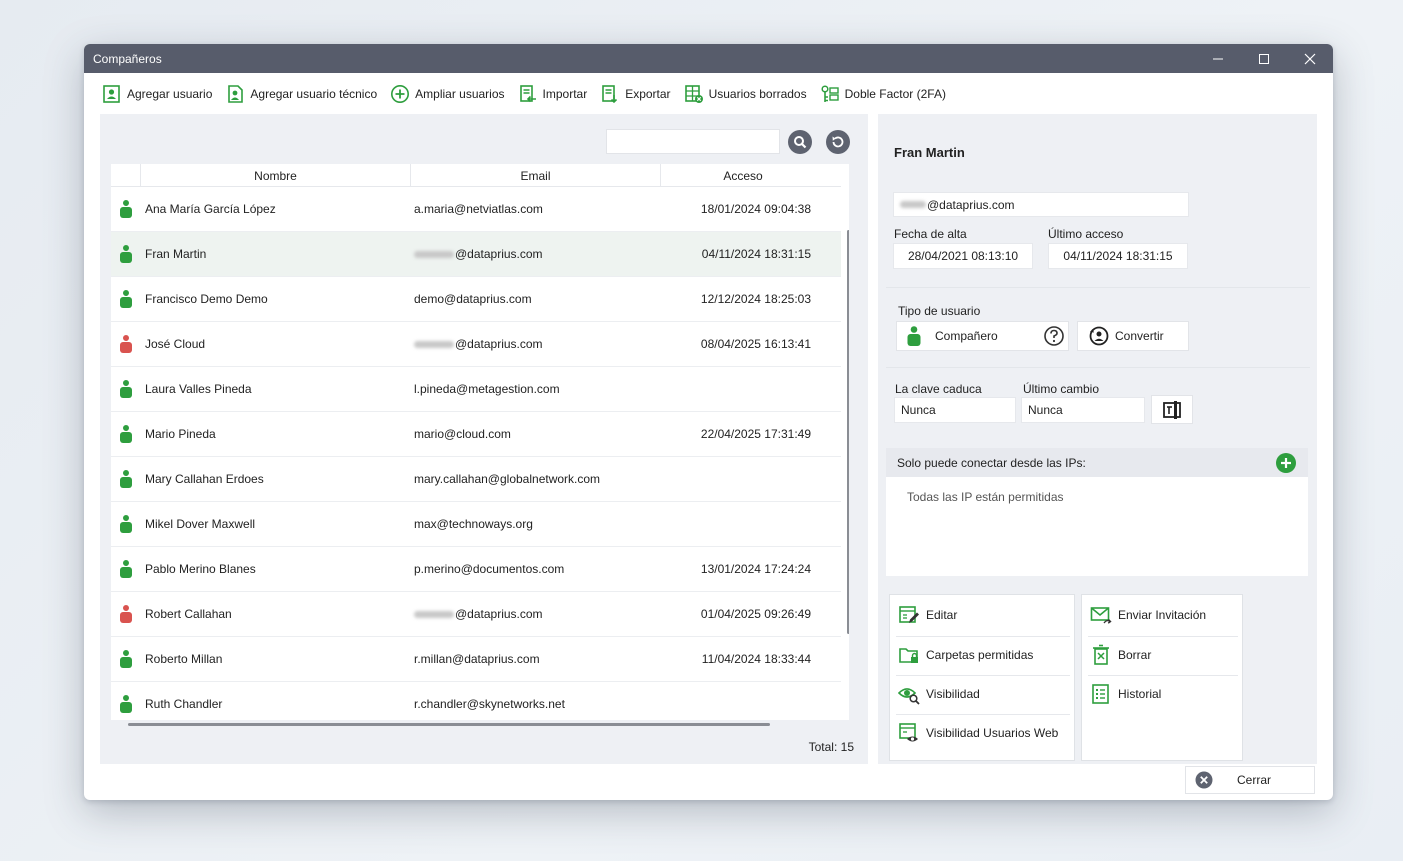 This screenshot has height=861, width=1403. What do you see at coordinates (908, 655) in the screenshot?
I see `folder-lock-icon` at bounding box center [908, 655].